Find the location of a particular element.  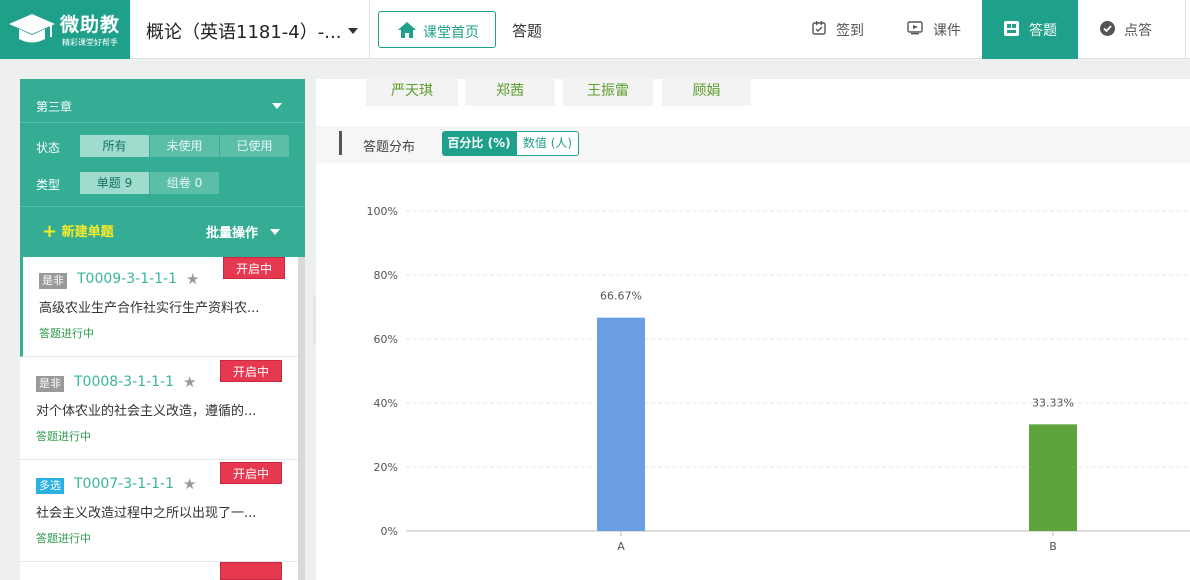

checkin-icon is located at coordinates (819, 28).